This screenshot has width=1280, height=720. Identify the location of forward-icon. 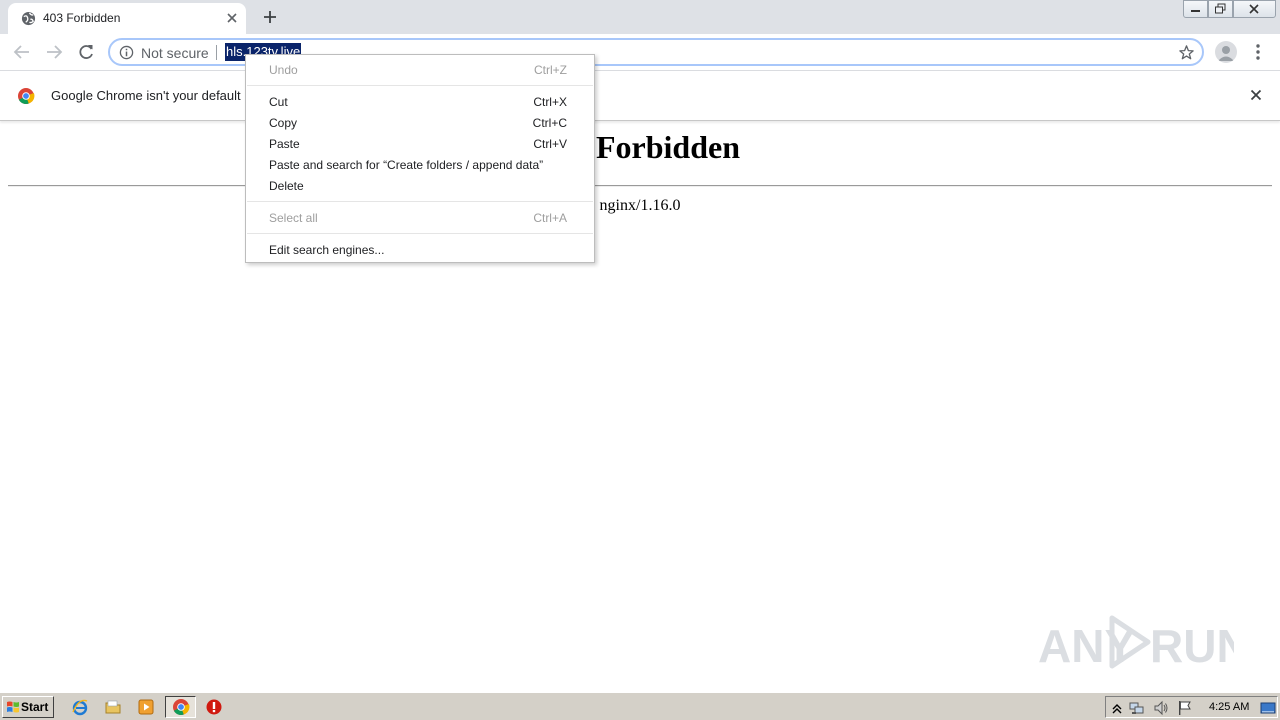
(54, 52).